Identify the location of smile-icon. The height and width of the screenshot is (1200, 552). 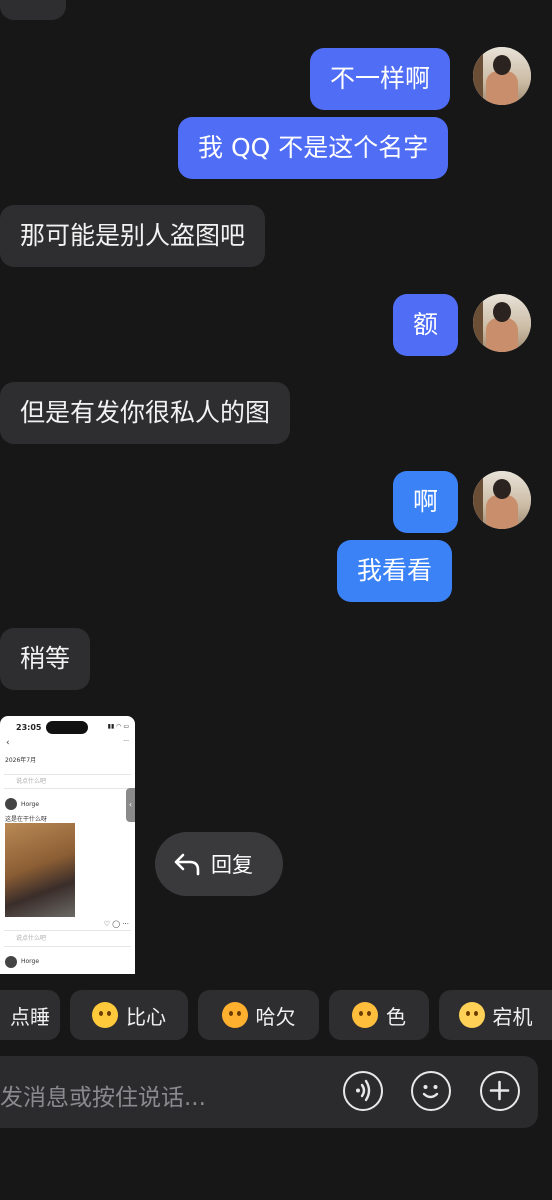
(430, 1092).